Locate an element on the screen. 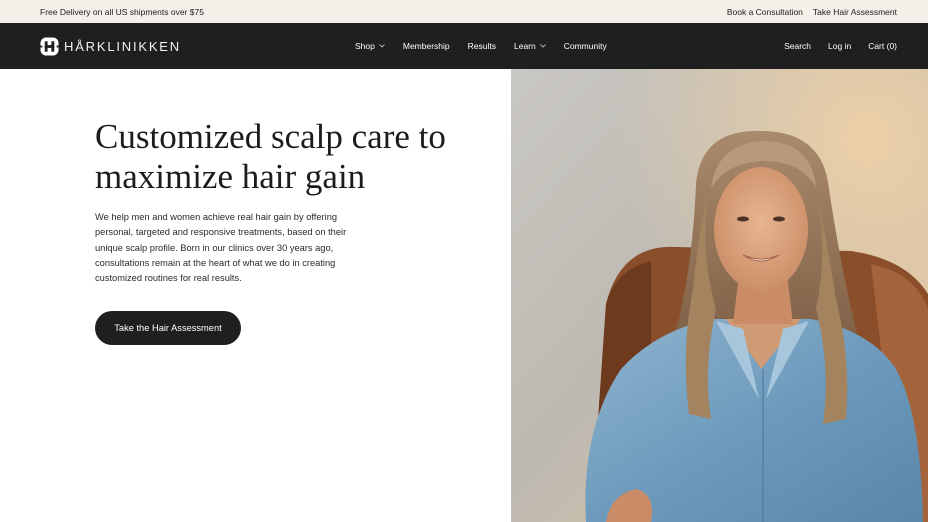 Image resolution: width=928 pixels, height=522 pixels. nav-item-learn: Learn is located at coordinates (530, 46).